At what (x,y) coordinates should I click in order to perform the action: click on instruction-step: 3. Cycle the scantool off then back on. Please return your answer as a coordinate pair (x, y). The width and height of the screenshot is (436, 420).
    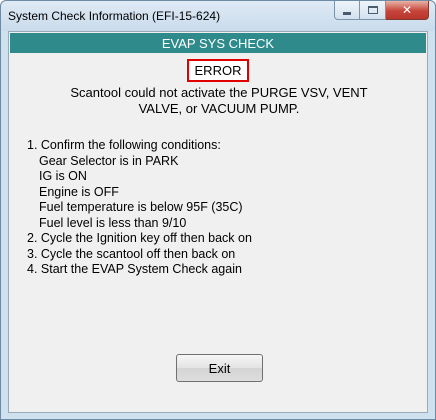
    Looking at the image, I should click on (131, 253).